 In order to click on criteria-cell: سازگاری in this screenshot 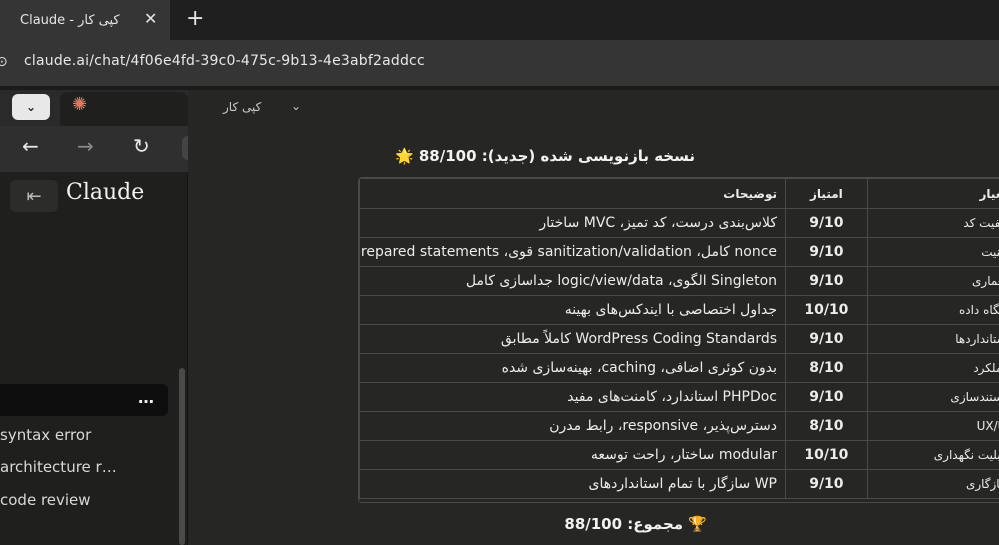, I will do `click(932, 484)`.